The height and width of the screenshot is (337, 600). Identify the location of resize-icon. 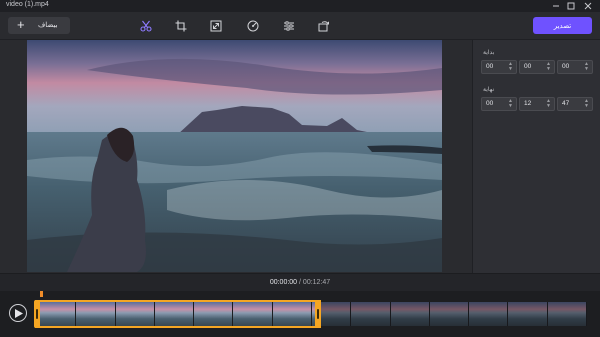
(216, 26).